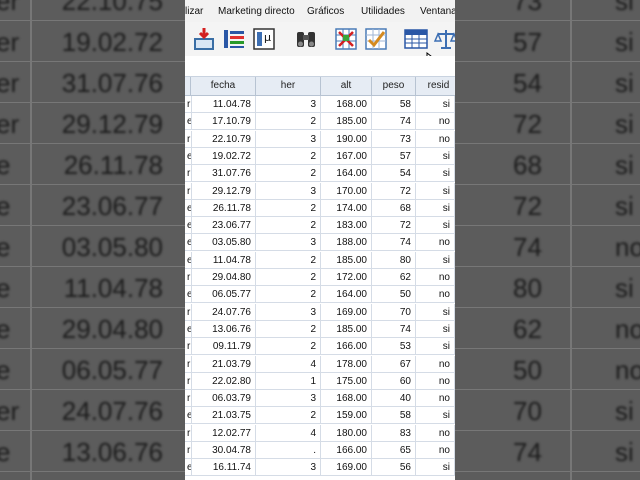  Describe the element at coordinates (234, 39) in the screenshot. I see `variables-icon` at that location.